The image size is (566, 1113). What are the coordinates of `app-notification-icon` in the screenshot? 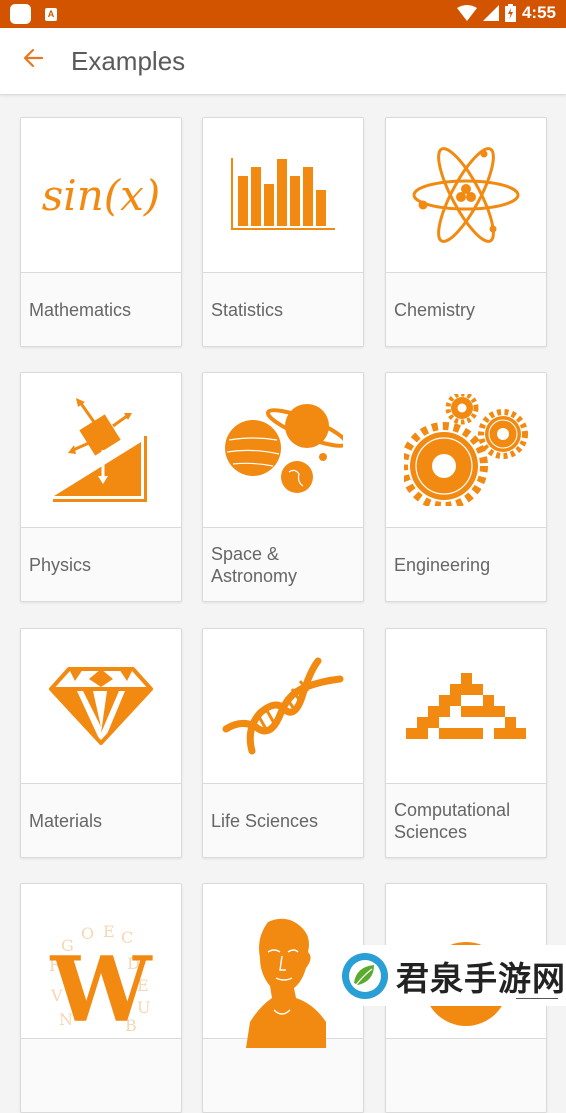 It's located at (20, 14).